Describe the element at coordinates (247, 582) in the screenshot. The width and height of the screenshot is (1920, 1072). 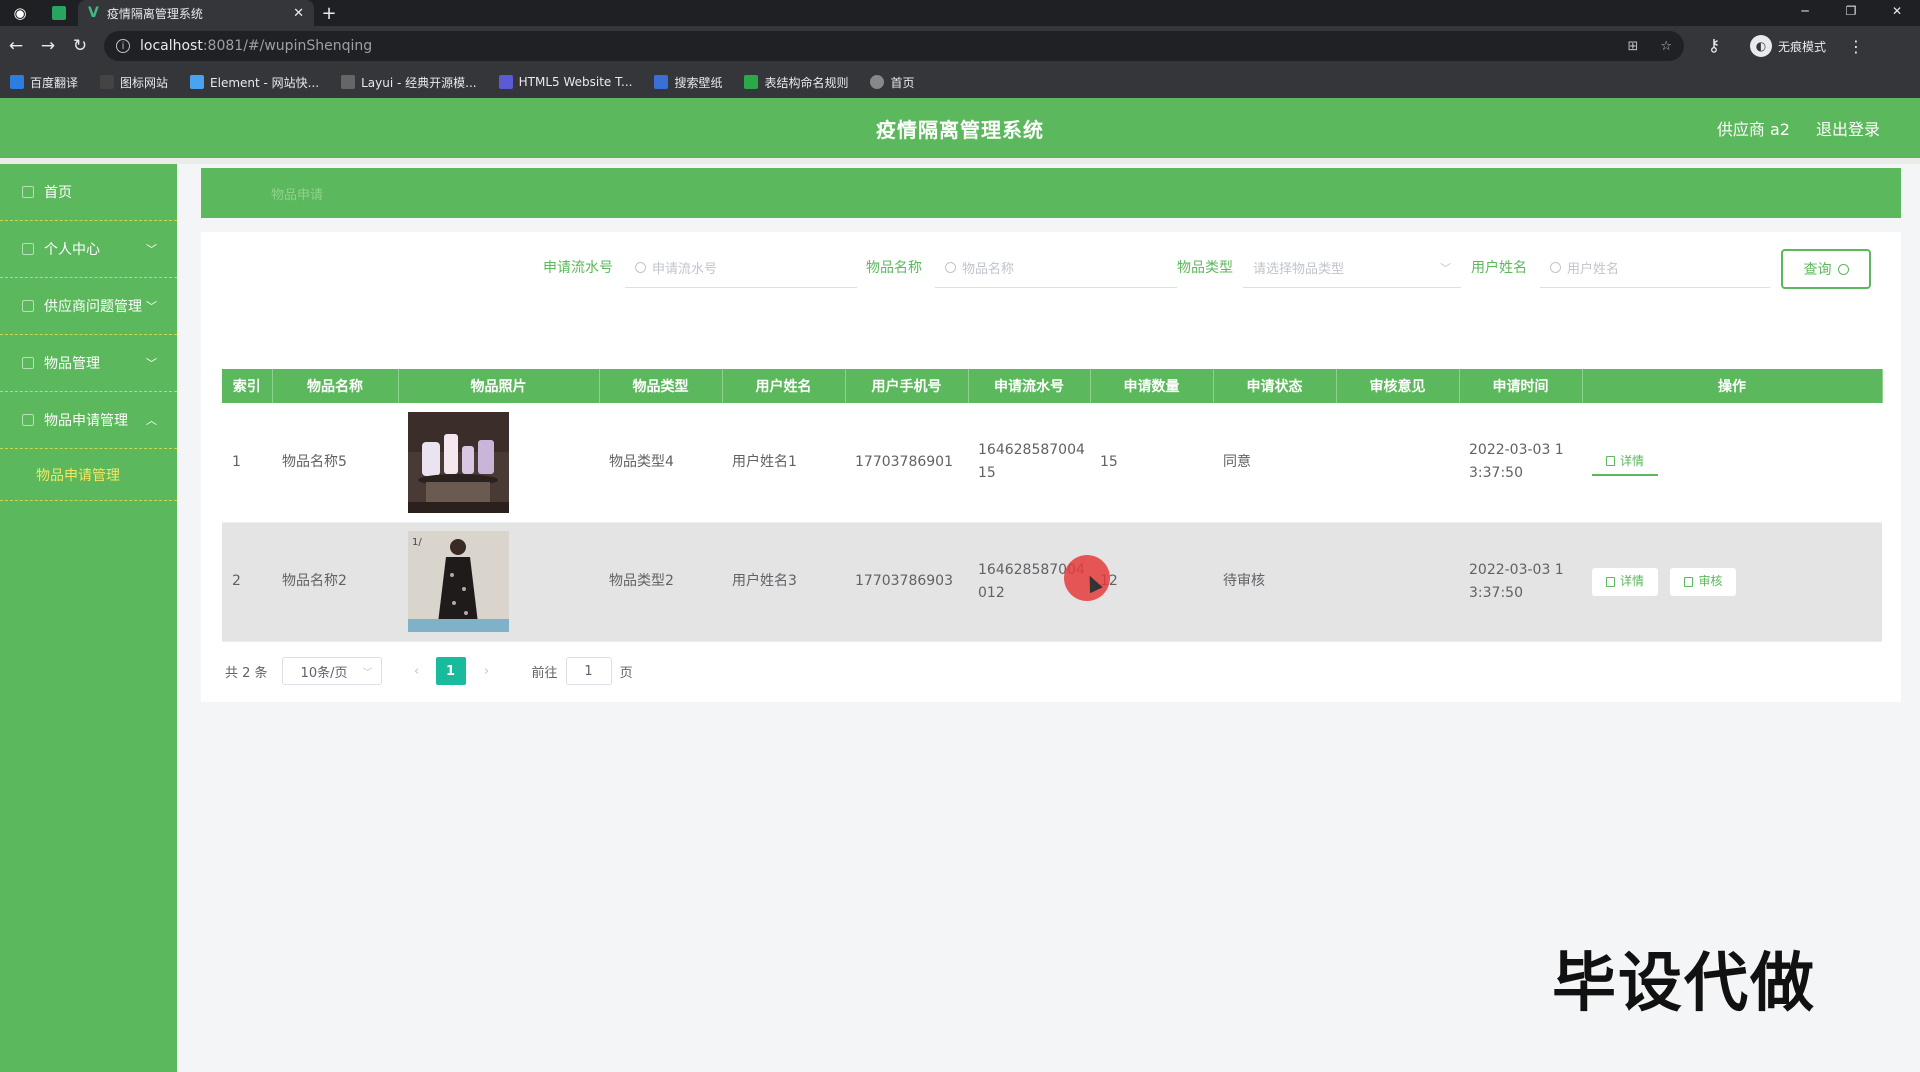
I see `cell-index: 2` at that location.